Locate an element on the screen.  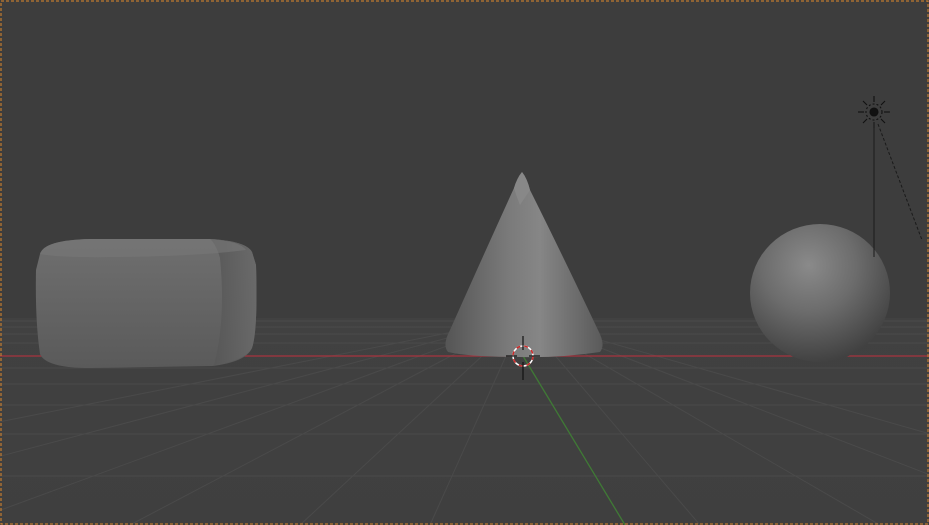
box-object is located at coordinates (146, 303).